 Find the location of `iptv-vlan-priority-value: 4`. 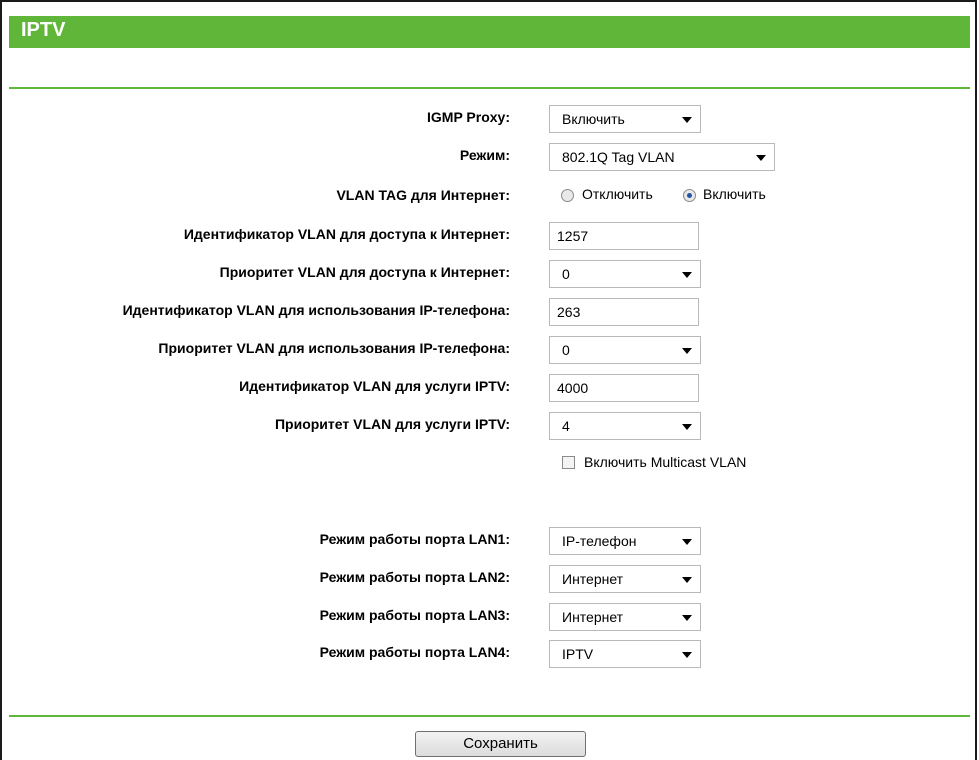

iptv-vlan-priority-value: 4 is located at coordinates (566, 426).